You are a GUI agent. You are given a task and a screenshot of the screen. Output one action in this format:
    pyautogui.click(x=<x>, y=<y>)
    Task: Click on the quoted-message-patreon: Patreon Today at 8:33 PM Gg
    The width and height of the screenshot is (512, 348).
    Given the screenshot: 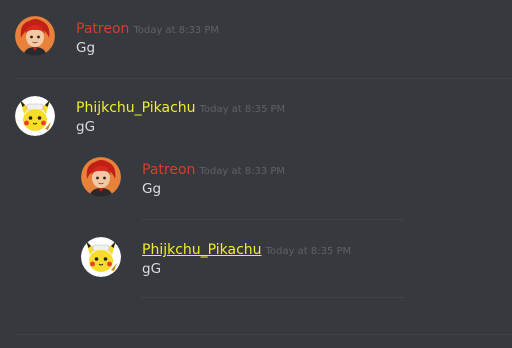 What is the action you would take?
    pyautogui.click(x=242, y=186)
    